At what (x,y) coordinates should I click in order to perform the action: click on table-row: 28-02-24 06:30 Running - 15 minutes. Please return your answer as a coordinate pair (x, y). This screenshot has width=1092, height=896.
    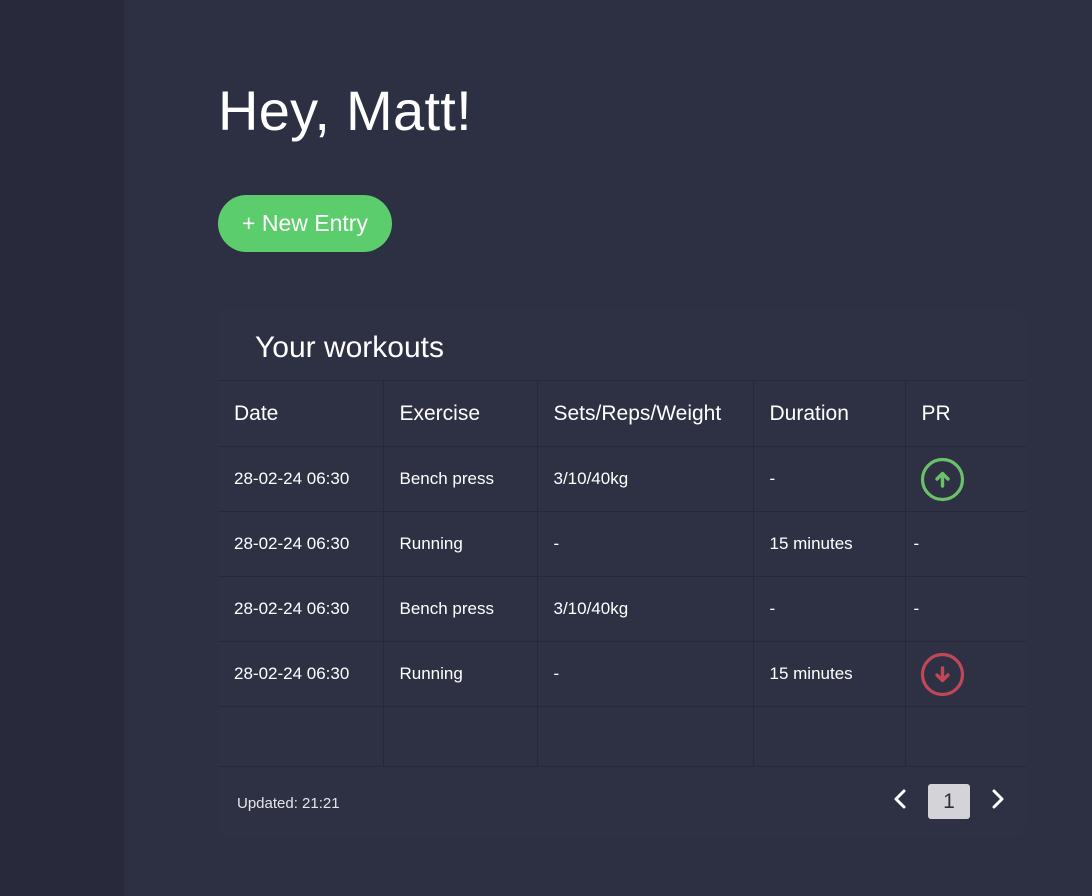
    Looking at the image, I should click on (622, 674).